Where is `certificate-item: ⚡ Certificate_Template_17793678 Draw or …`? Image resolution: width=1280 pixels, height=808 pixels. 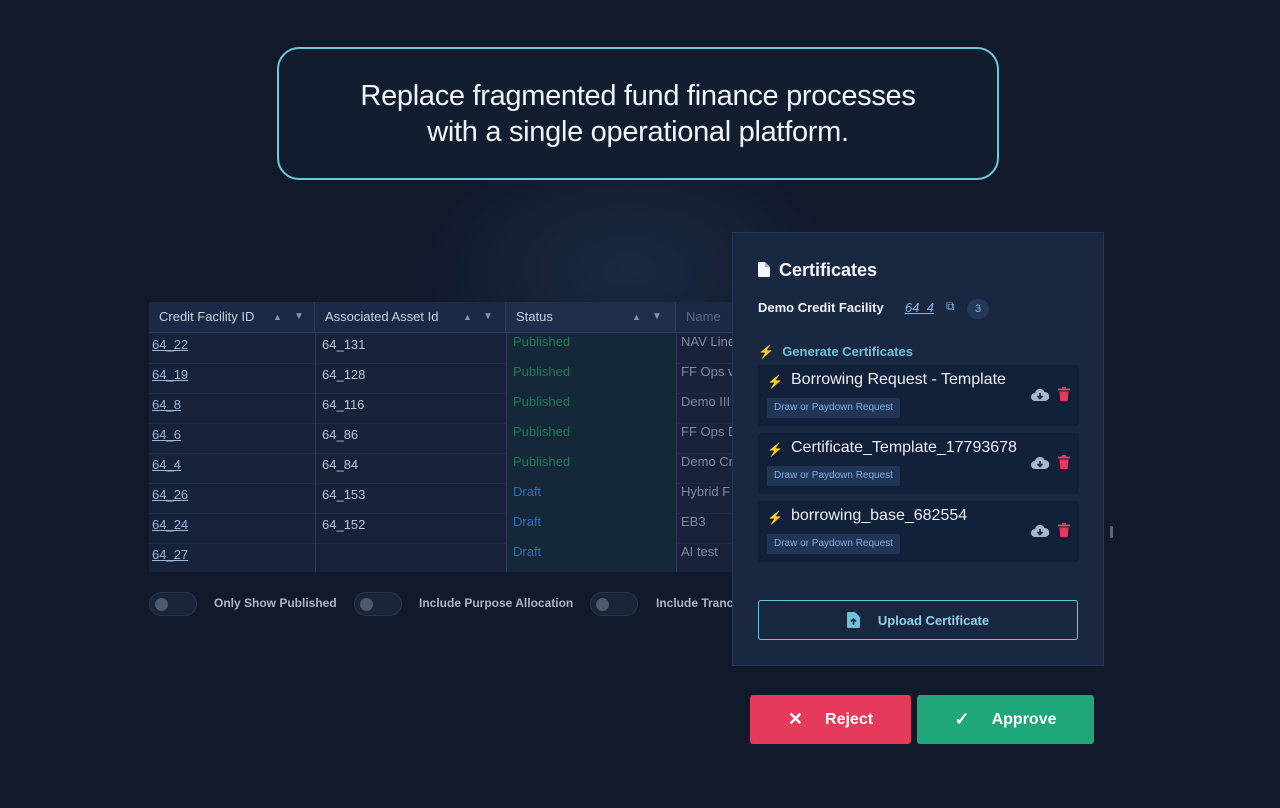
certificate-item: ⚡ Certificate_Template_17793678 Draw or … is located at coordinates (918, 463).